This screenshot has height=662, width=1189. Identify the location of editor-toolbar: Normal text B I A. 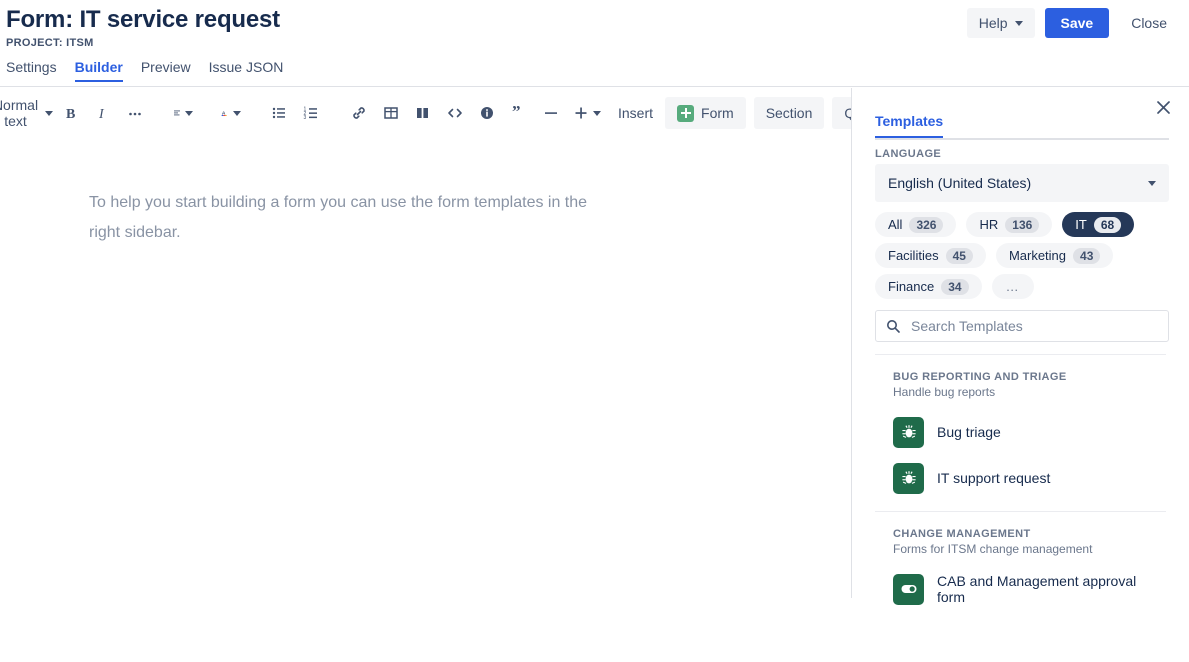
(464, 113).